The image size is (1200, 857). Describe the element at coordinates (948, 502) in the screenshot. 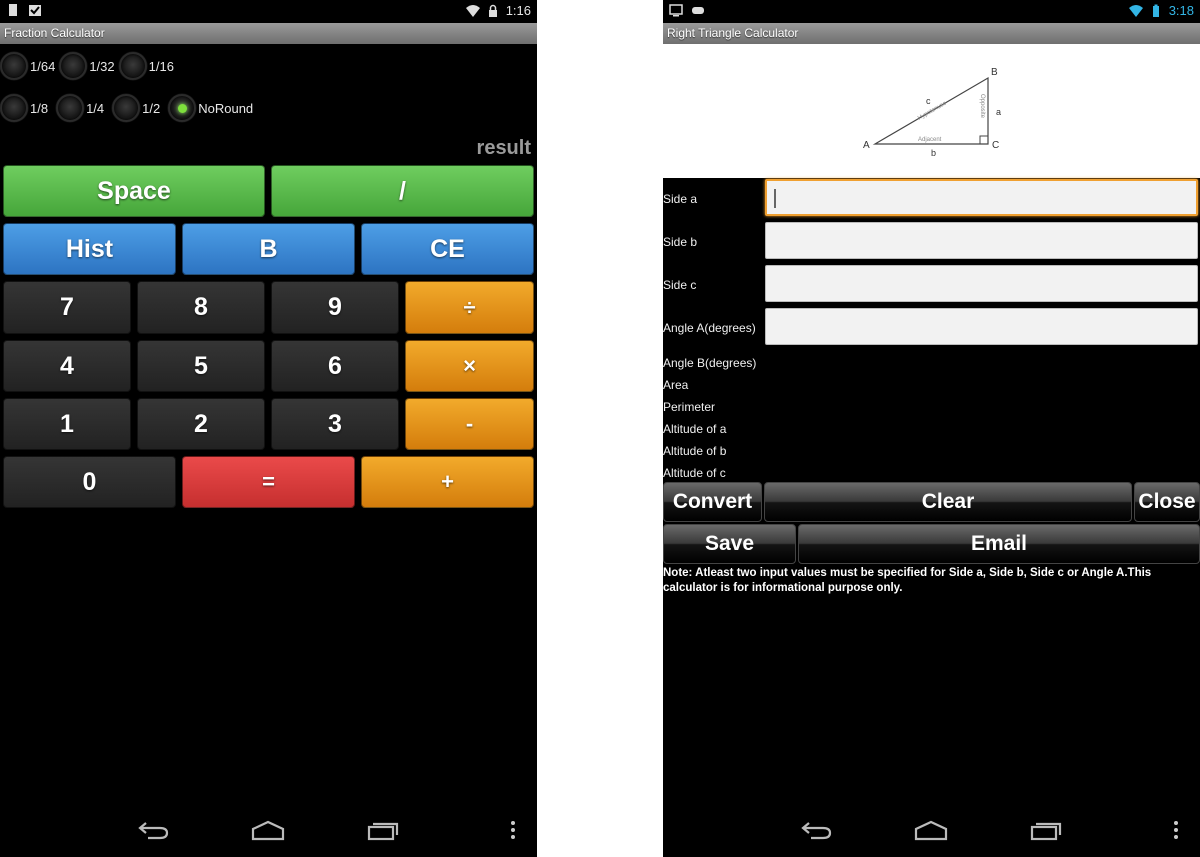

I see `clear-button: Clear` at that location.